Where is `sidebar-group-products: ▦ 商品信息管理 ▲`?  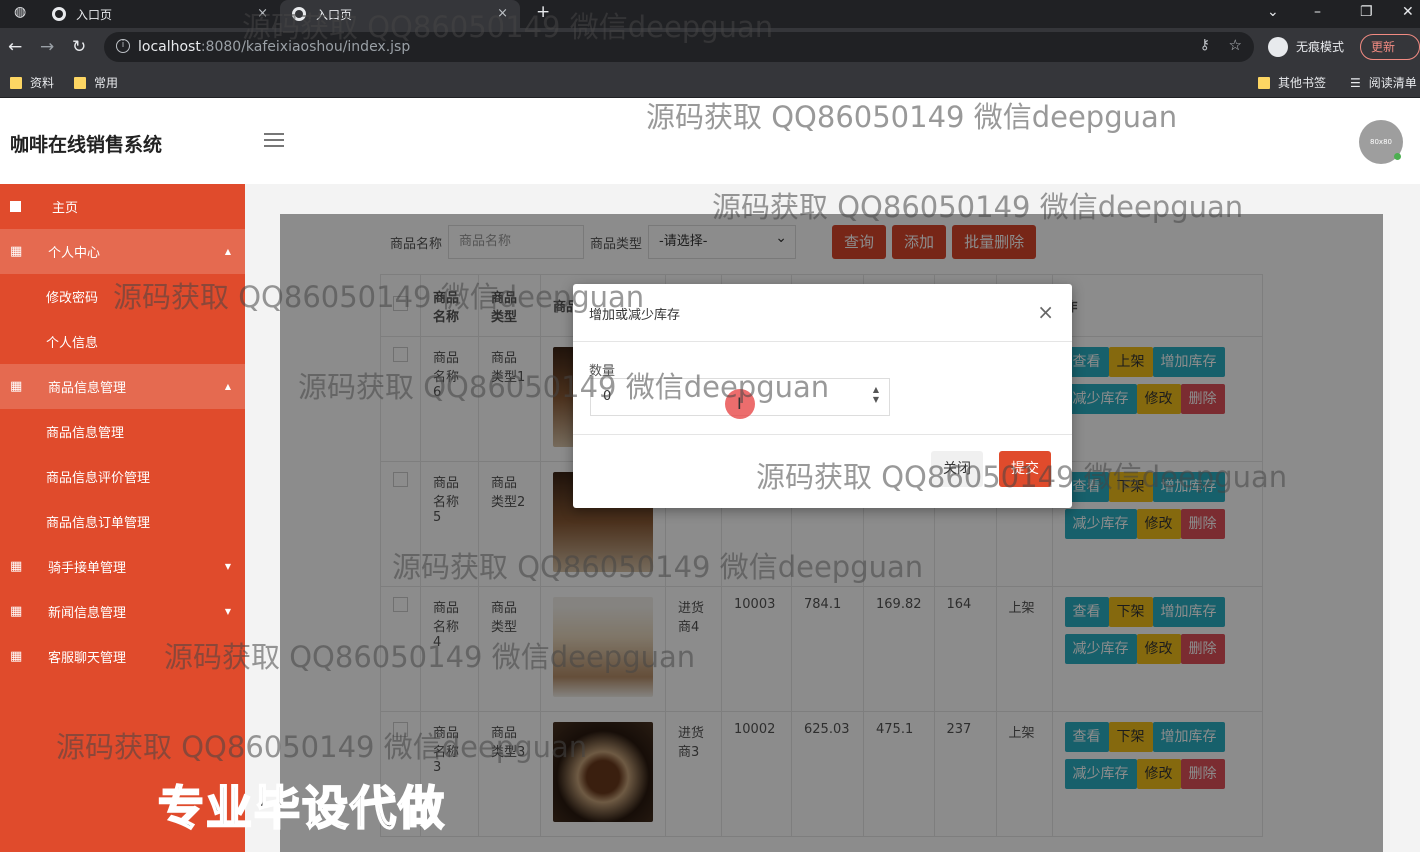 sidebar-group-products: ▦ 商品信息管理 ▲ is located at coordinates (122, 386).